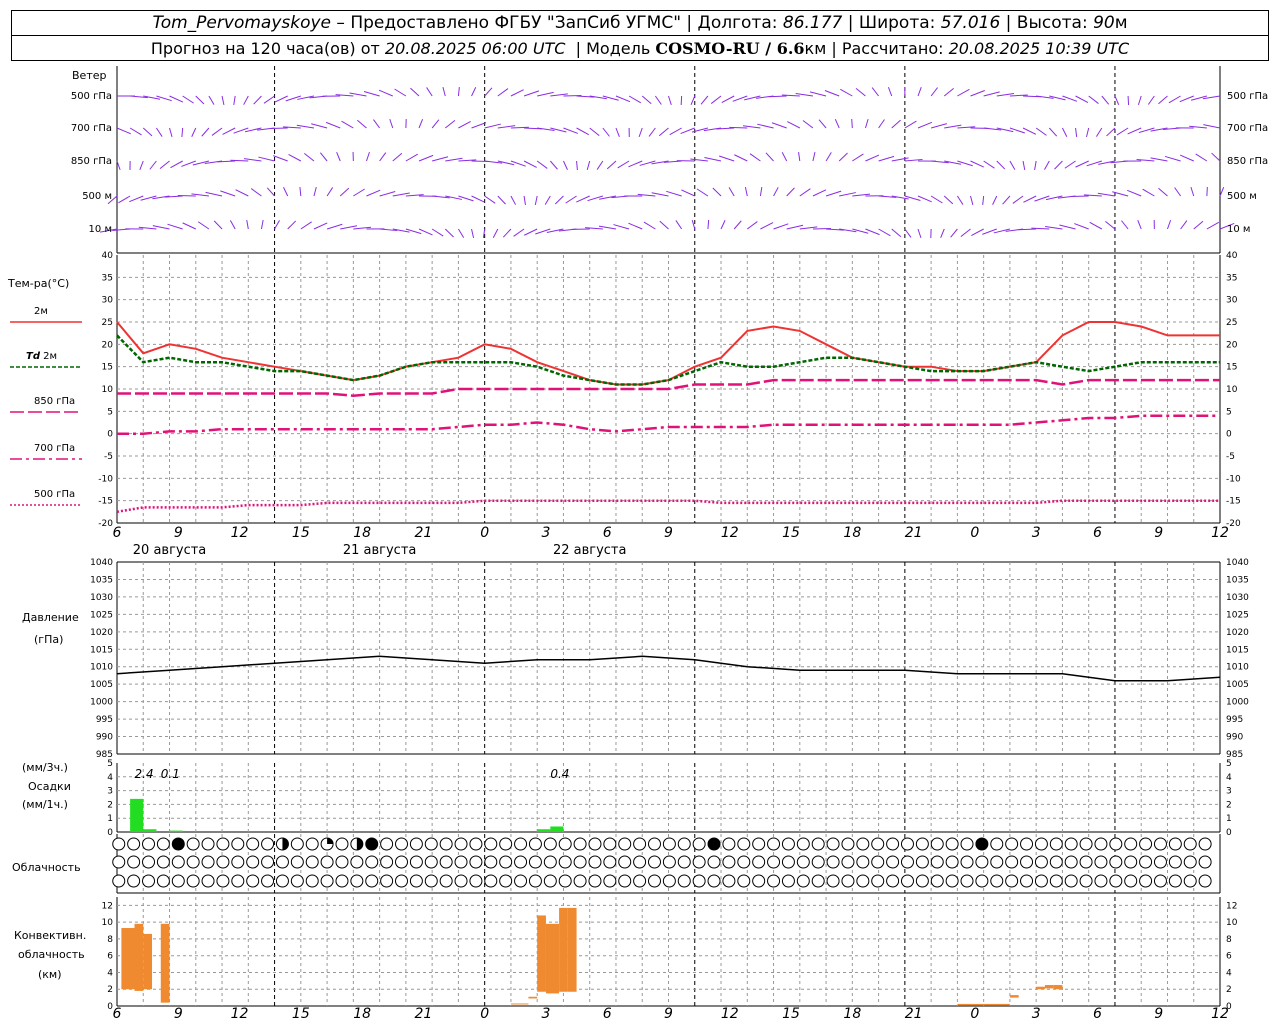  What do you see at coordinates (101, 633) in the screenshot?
I see `y-tick-left: 1020` at bounding box center [101, 633].